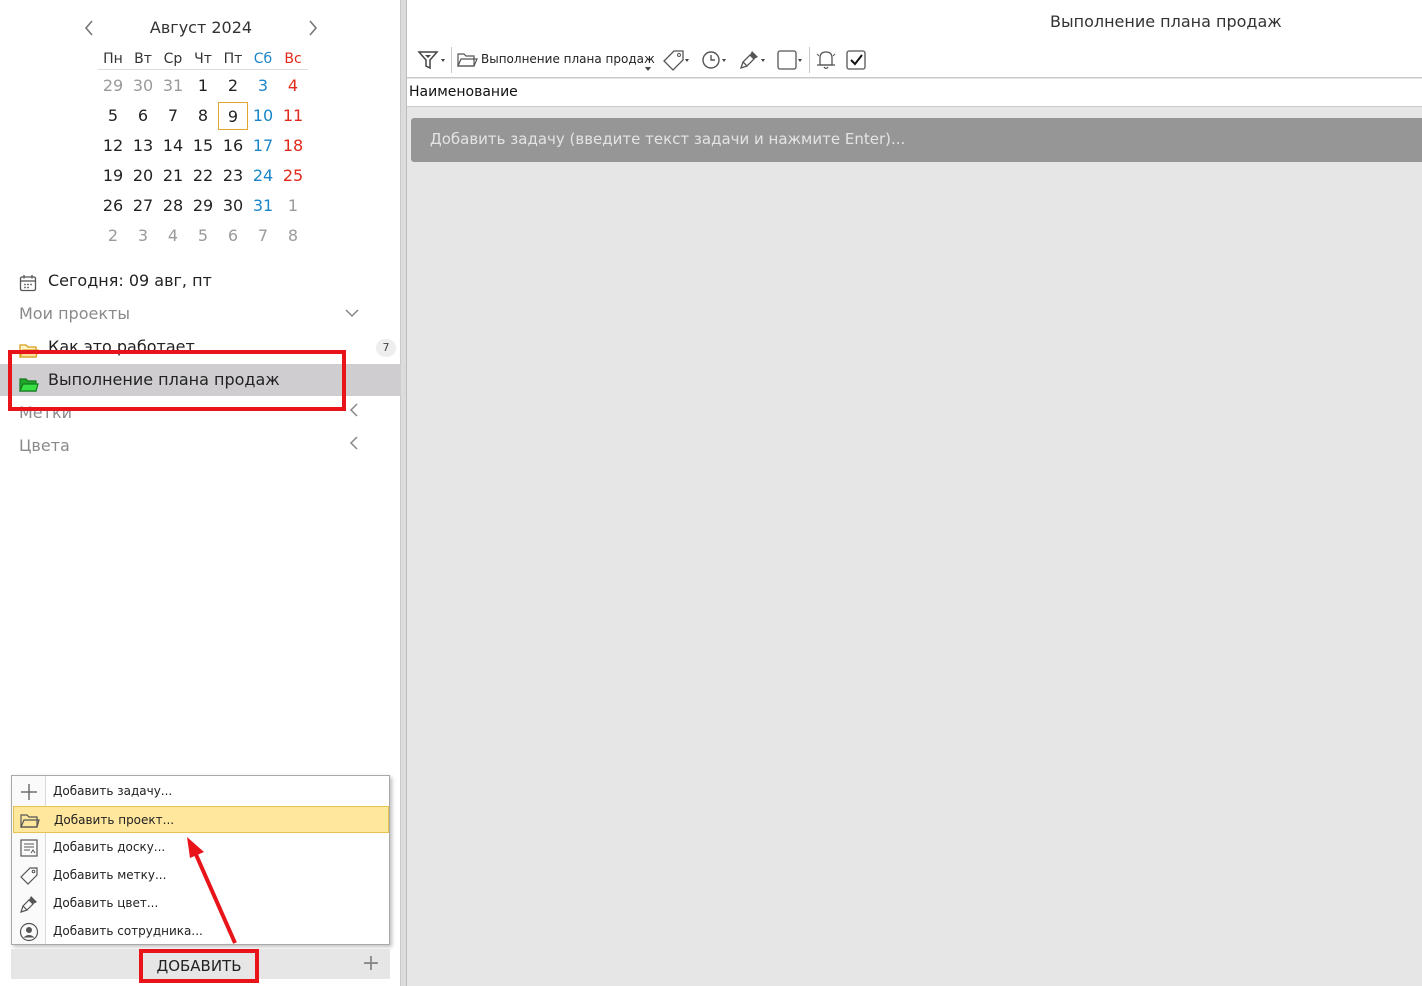  Describe the element at coordinates (1166, 21) in the screenshot. I see `main-title: Выполнение плана продаж` at that location.